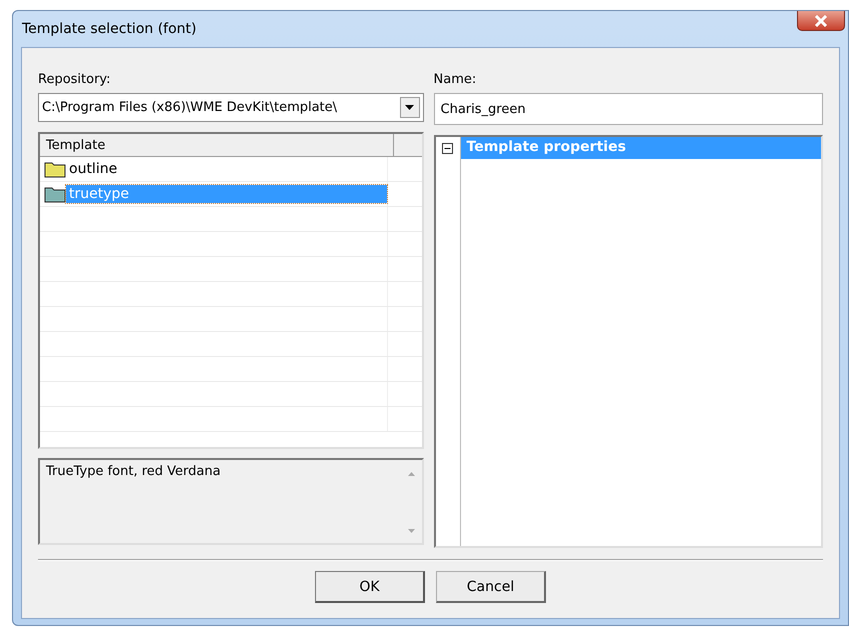 This screenshot has width=849, height=630. What do you see at coordinates (448, 148) in the screenshot?
I see `collapse-icon` at bounding box center [448, 148].